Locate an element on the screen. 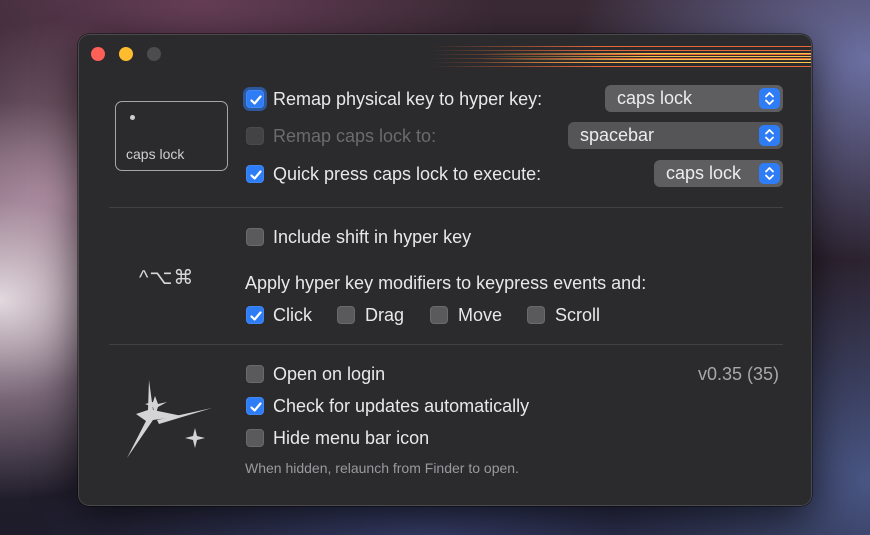 The width and height of the screenshot is (870, 535). quick-press-value: caps lock is located at coordinates (704, 173).